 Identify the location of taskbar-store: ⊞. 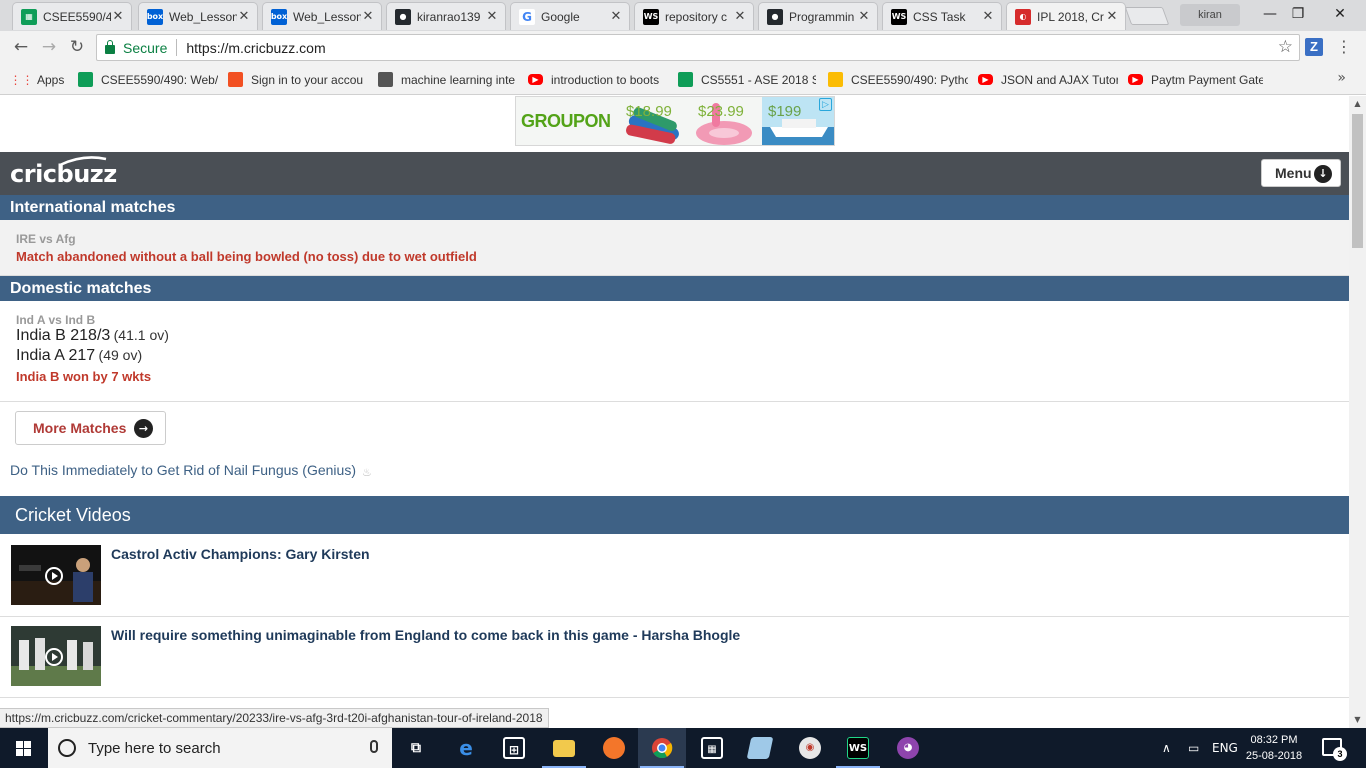
(514, 748).